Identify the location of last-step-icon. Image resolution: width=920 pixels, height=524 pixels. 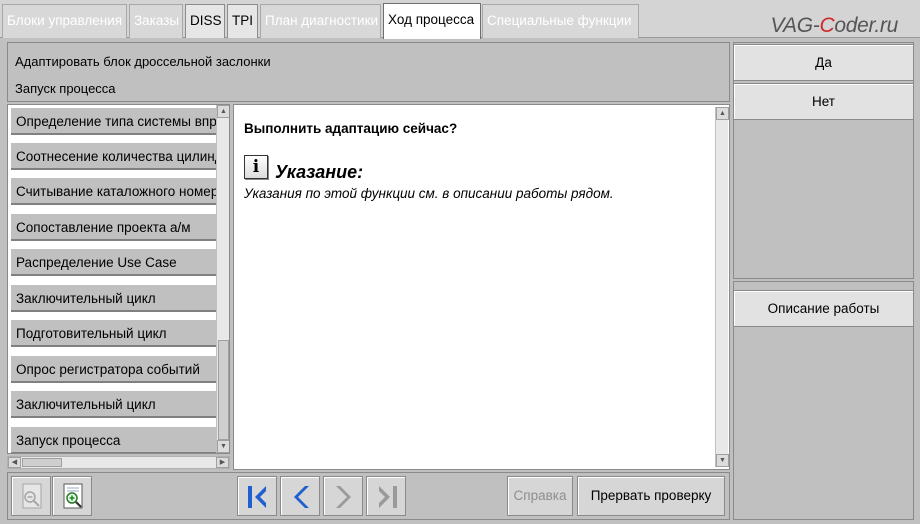
(388, 497).